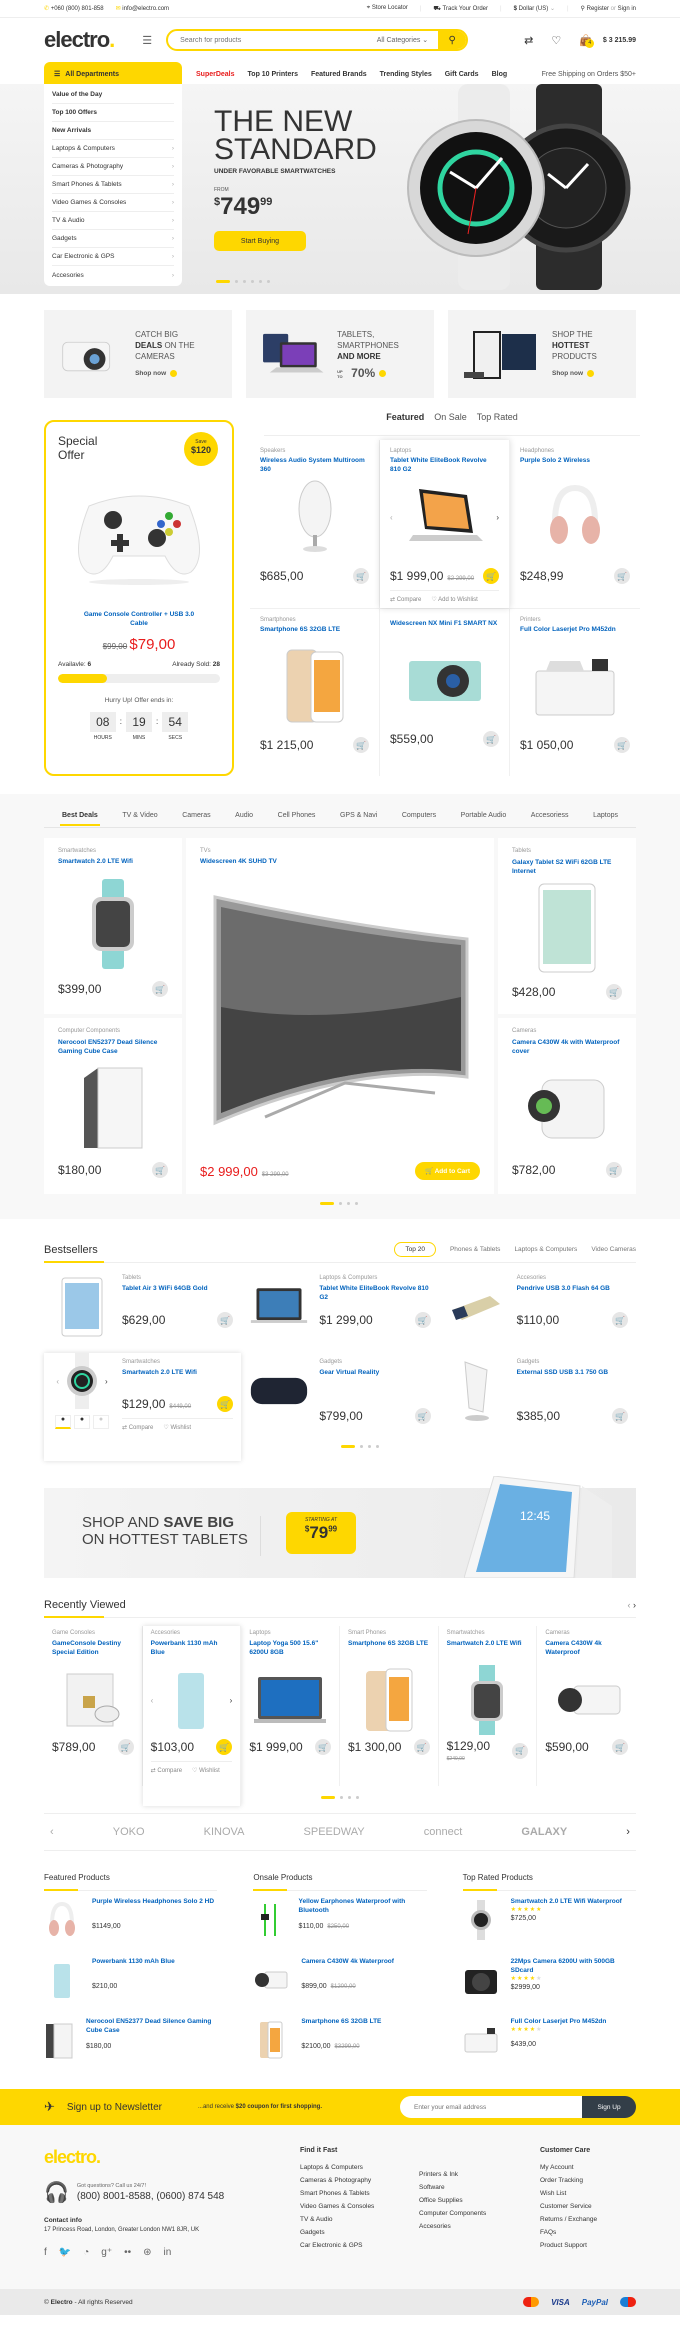 This screenshot has height=2348, width=680. I want to click on chevron-right-icon: ›, so click(231, 1700).